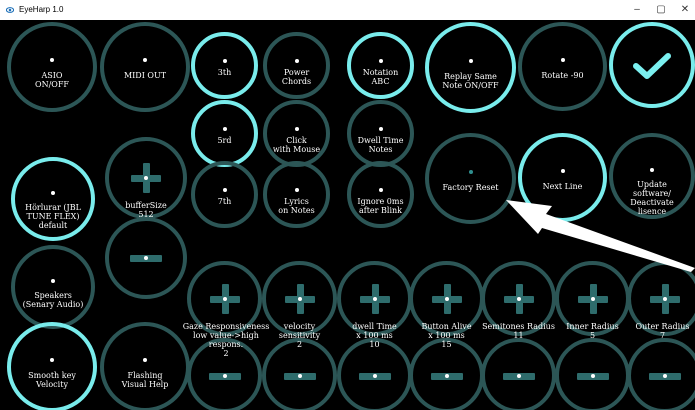  What do you see at coordinates (296, 194) in the screenshot?
I see `lyrics-on-notes-button: Lyrics on Notes` at bounding box center [296, 194].